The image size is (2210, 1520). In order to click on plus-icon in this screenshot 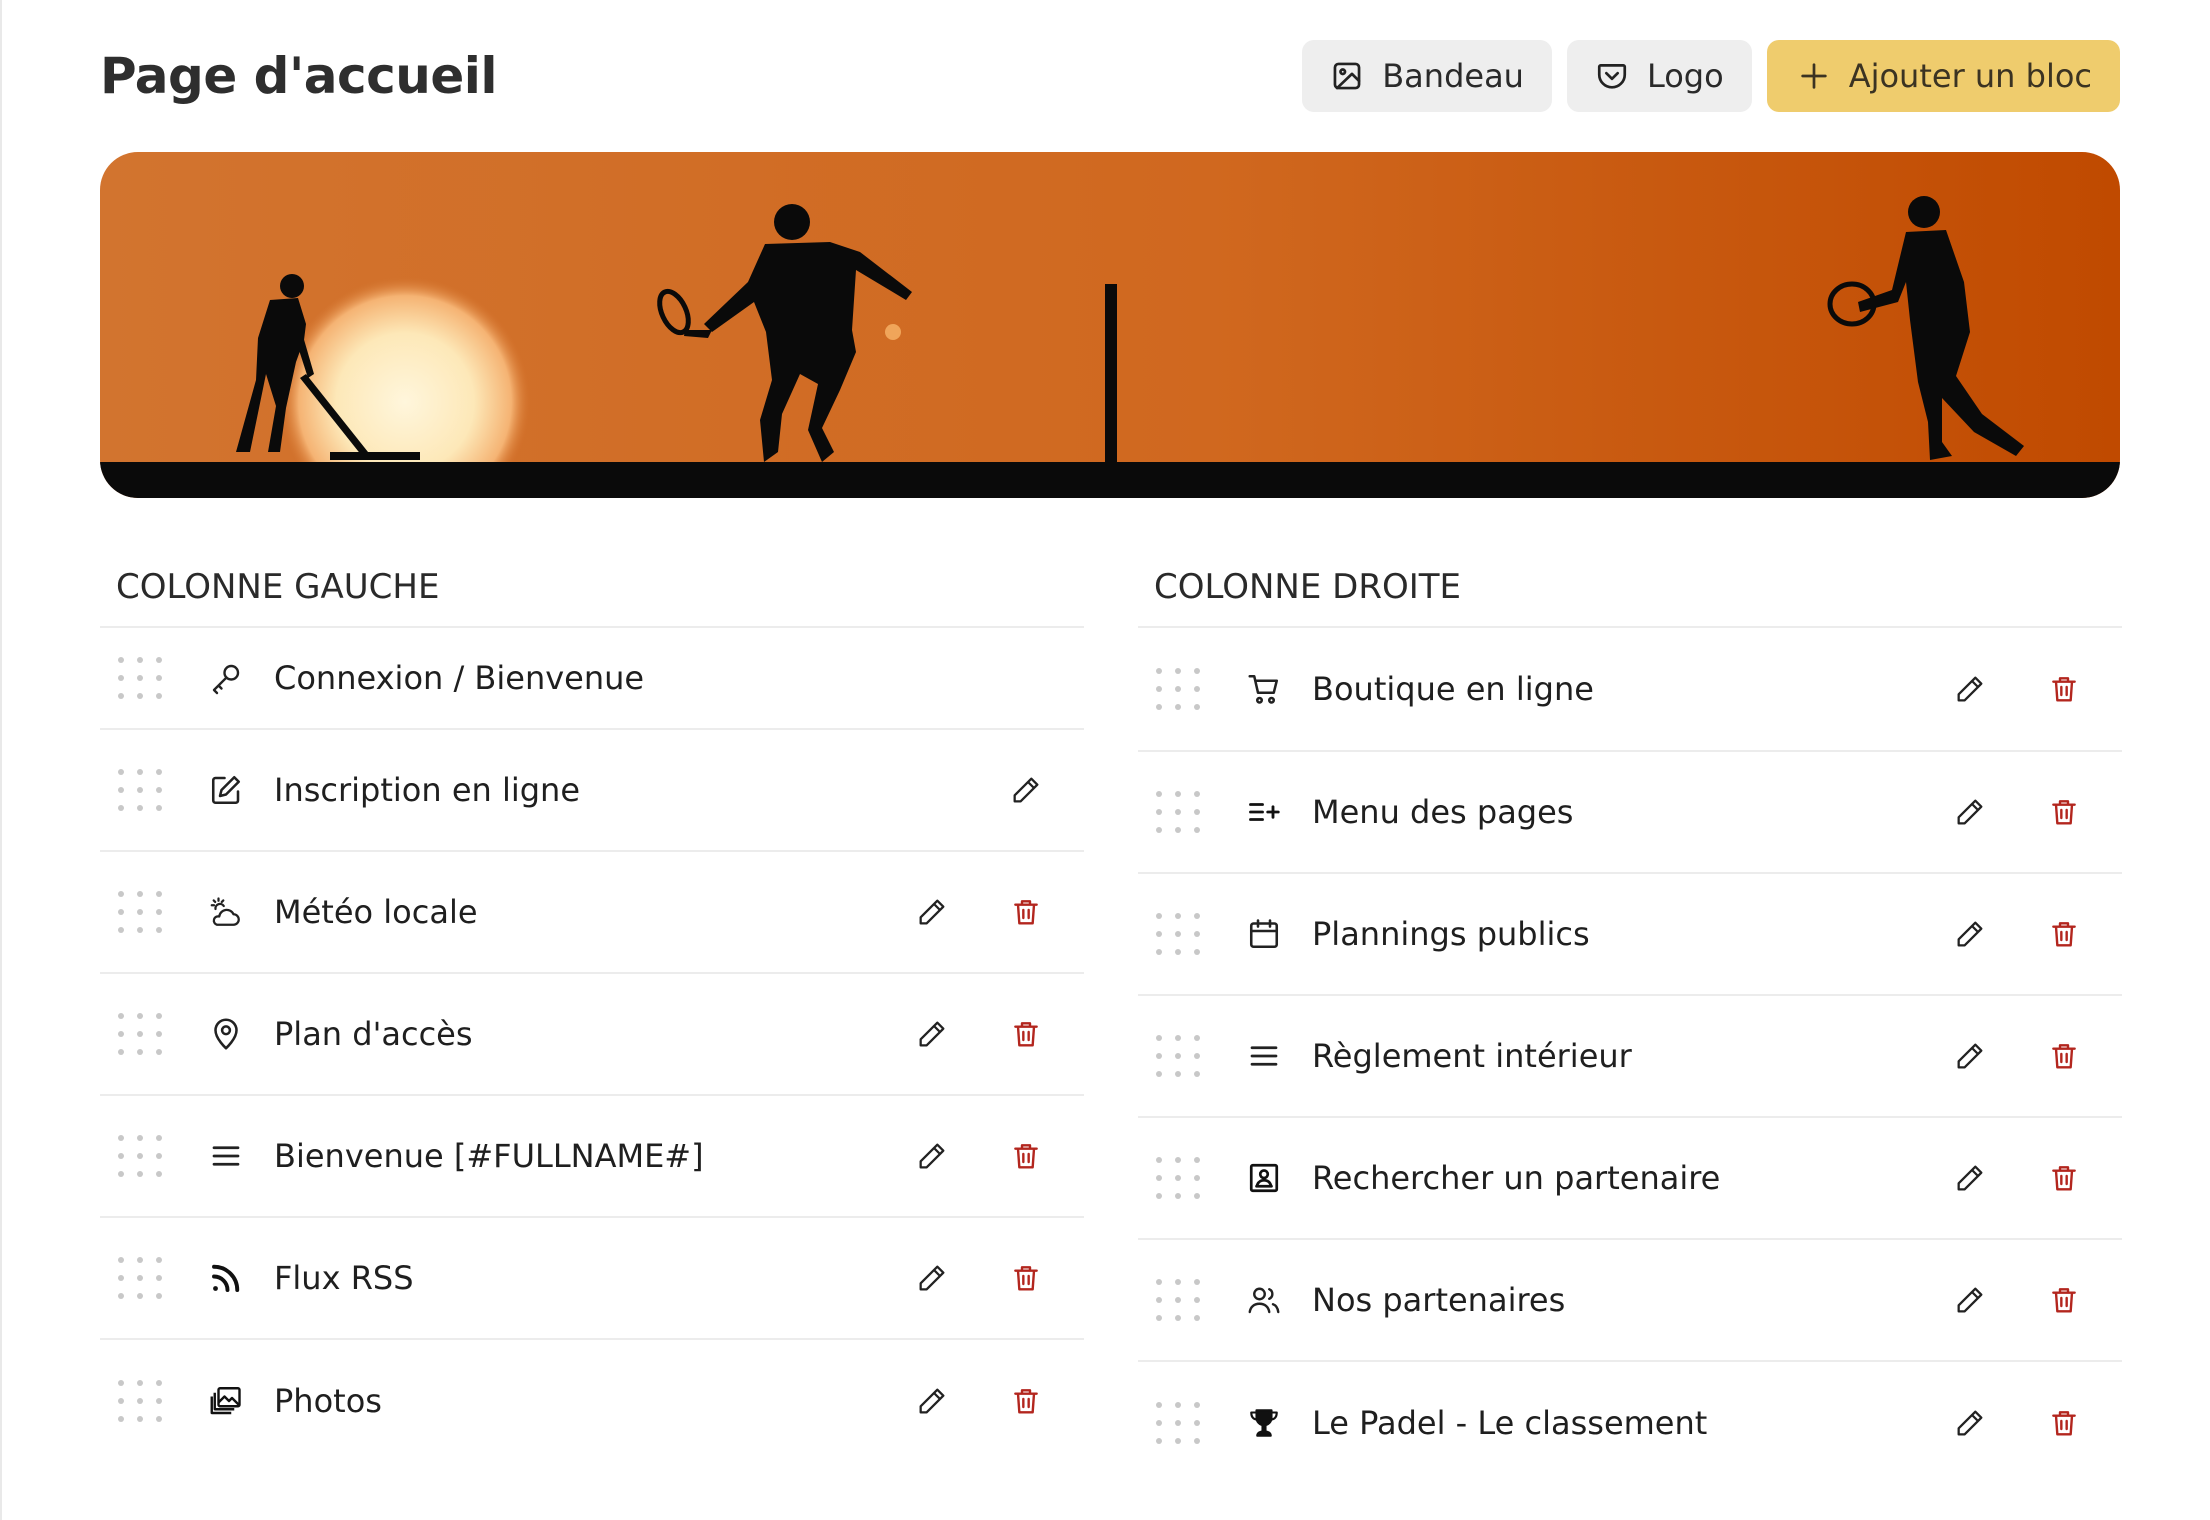, I will do `click(1814, 76)`.